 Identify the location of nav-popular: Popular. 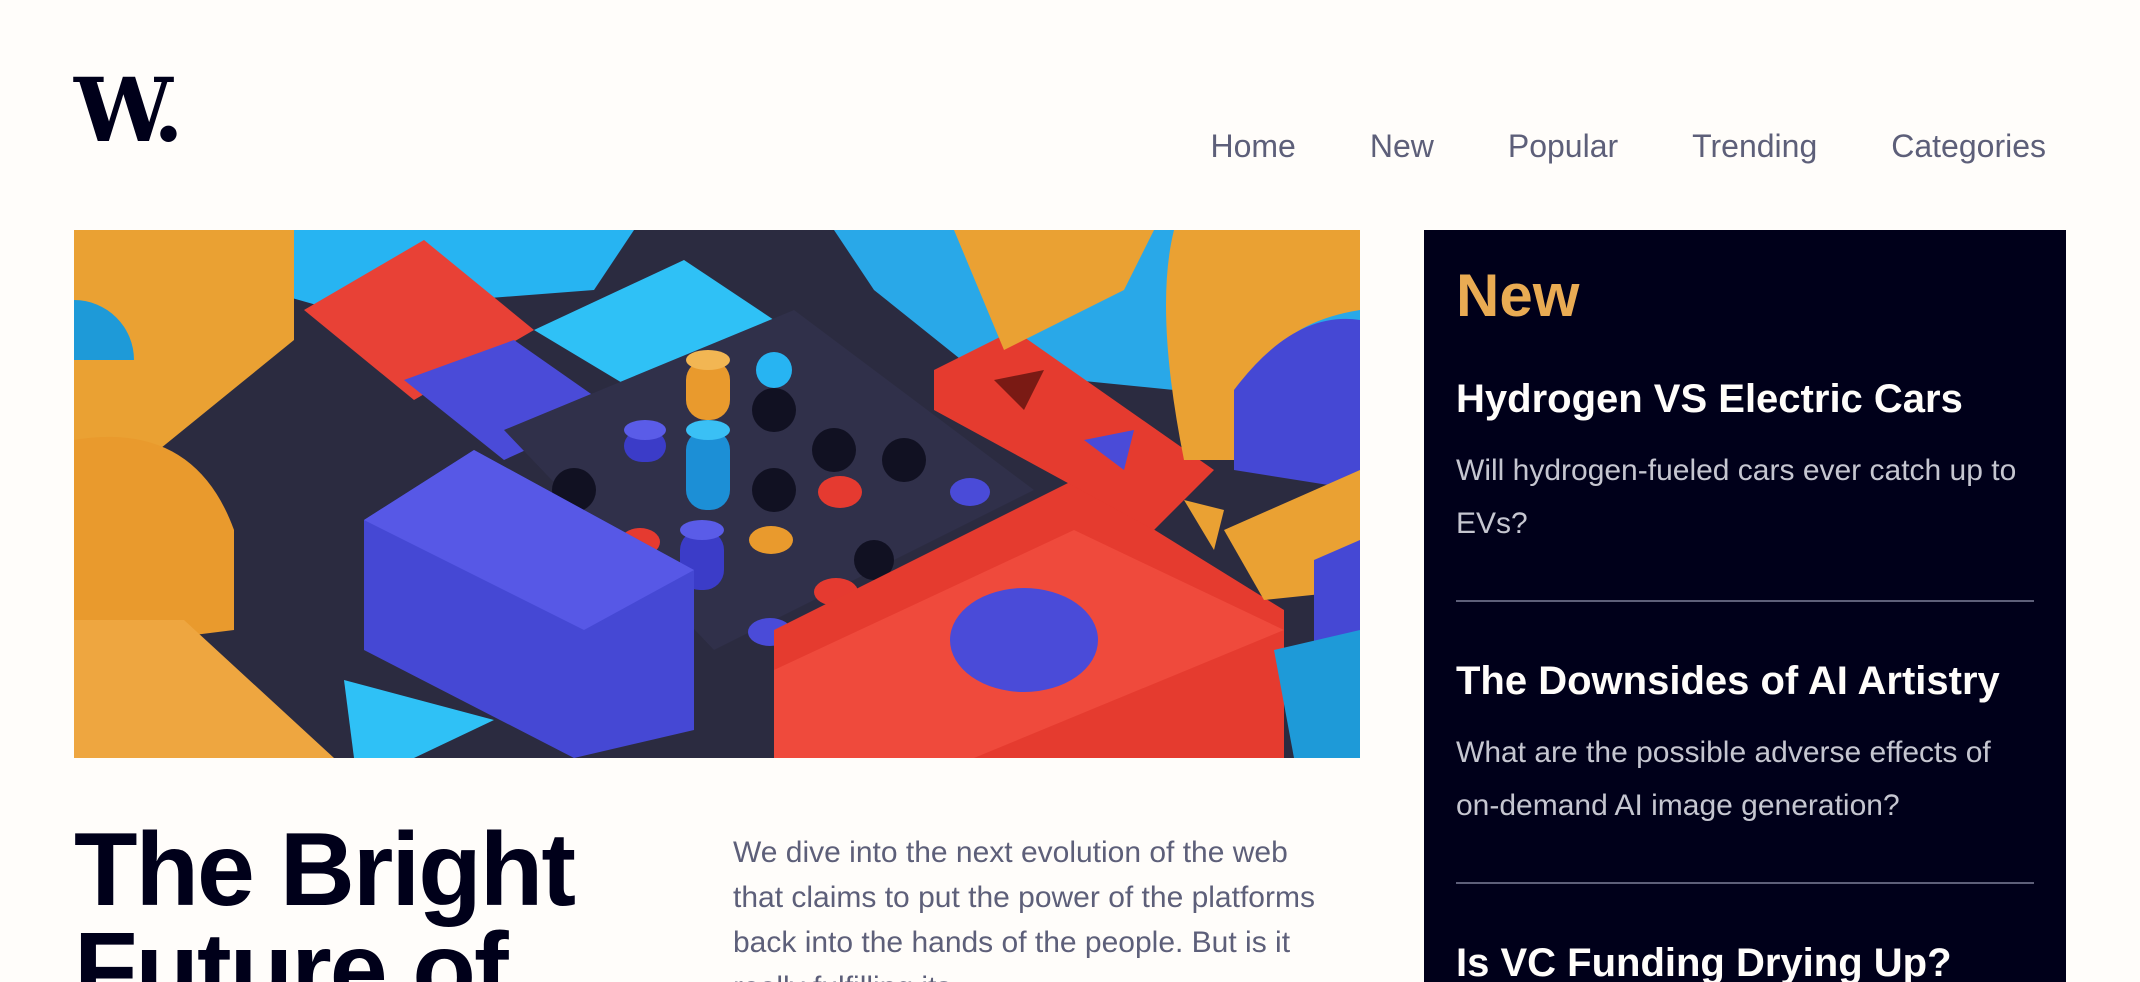
(1563, 146).